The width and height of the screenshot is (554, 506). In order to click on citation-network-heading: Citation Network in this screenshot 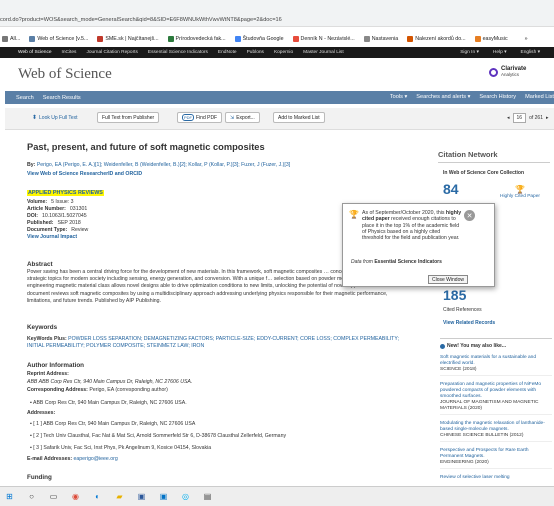, I will do `click(468, 154)`.